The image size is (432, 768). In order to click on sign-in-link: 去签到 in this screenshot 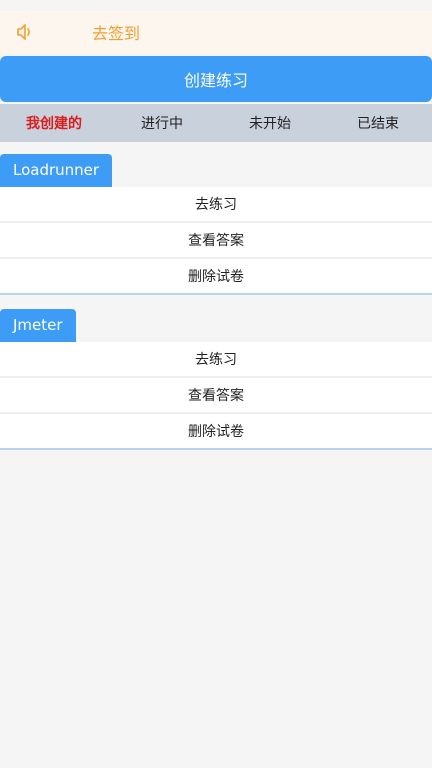, I will do `click(116, 32)`.